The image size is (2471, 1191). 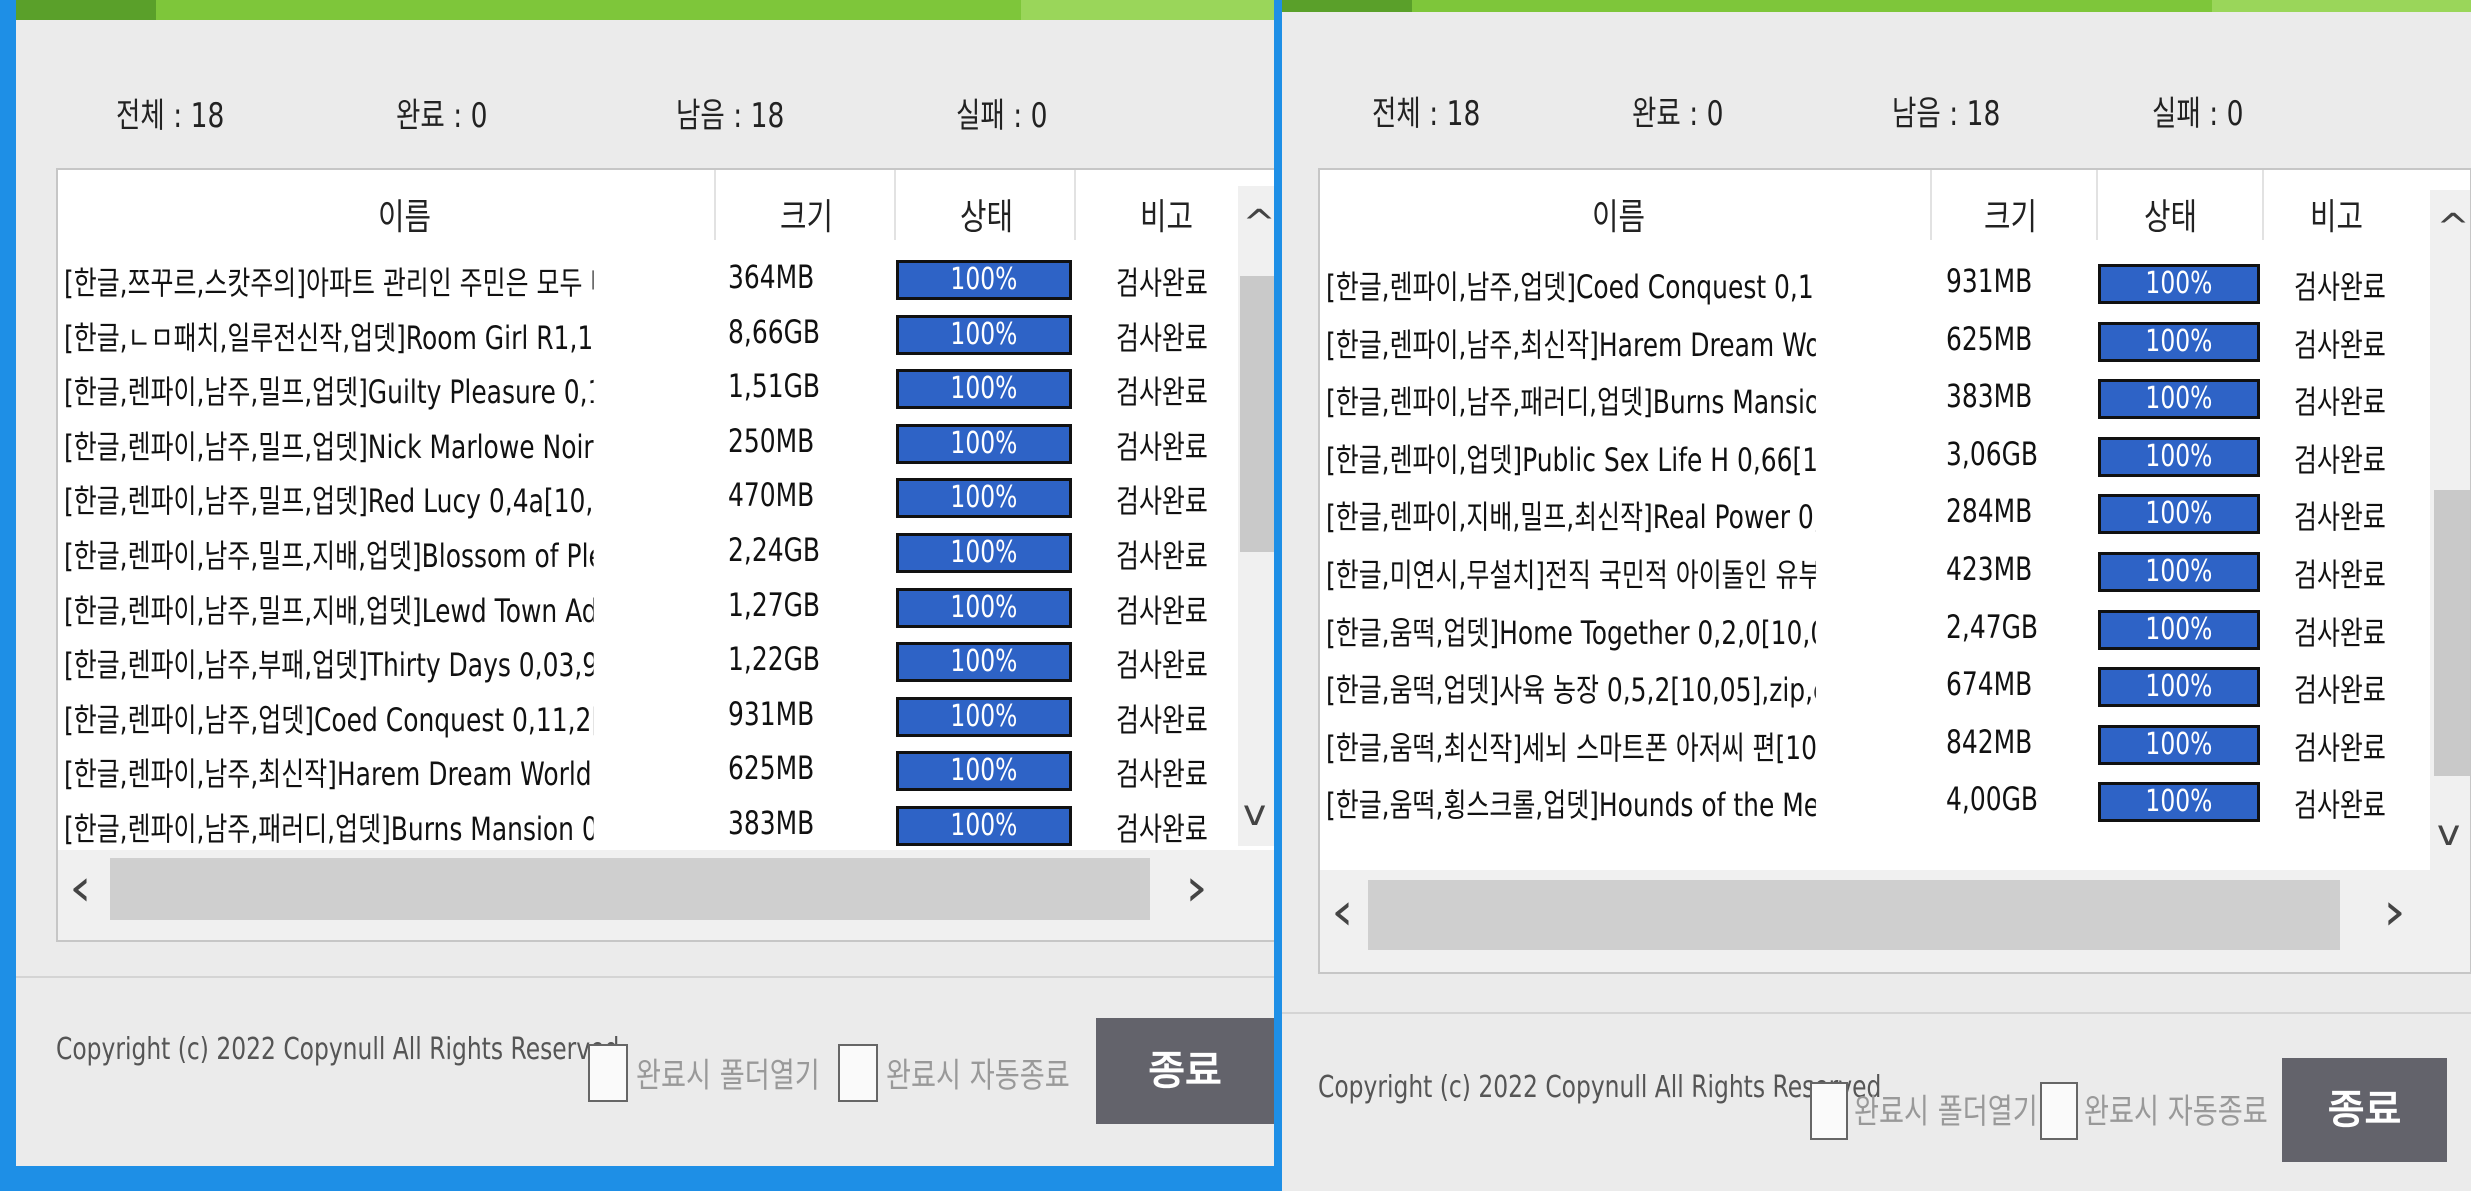 What do you see at coordinates (771, 277) in the screenshot?
I see `row-size: 364MB` at bounding box center [771, 277].